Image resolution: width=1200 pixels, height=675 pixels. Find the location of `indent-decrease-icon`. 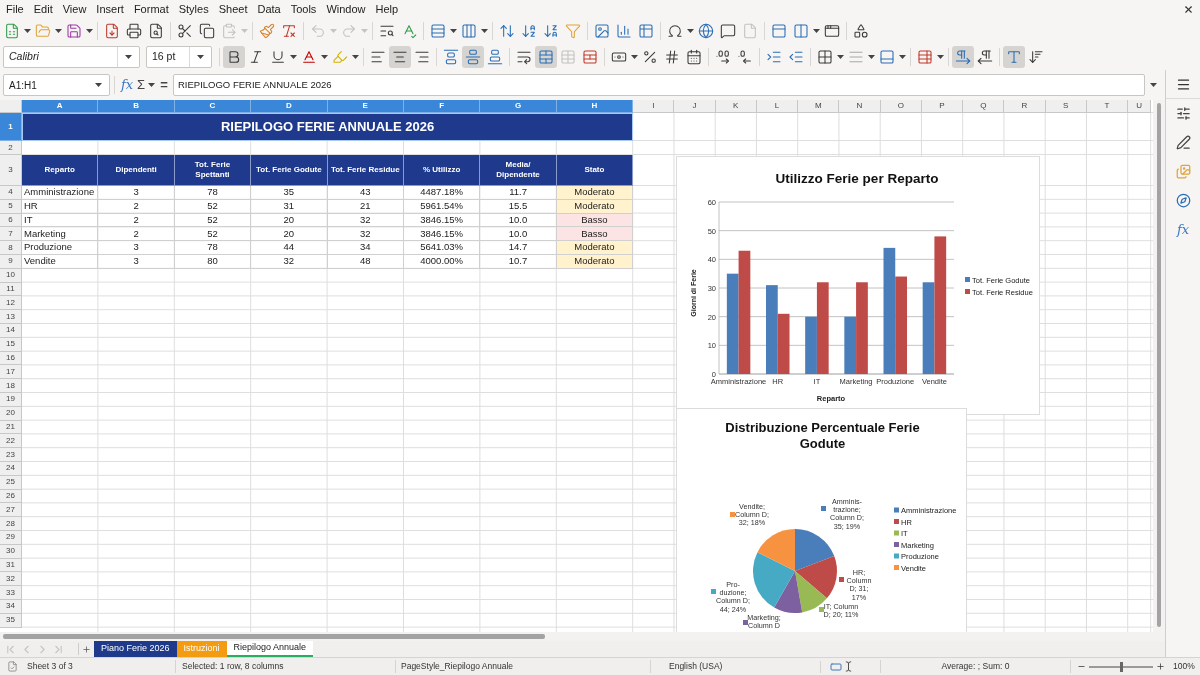

indent-decrease-icon is located at coordinates (796, 57).